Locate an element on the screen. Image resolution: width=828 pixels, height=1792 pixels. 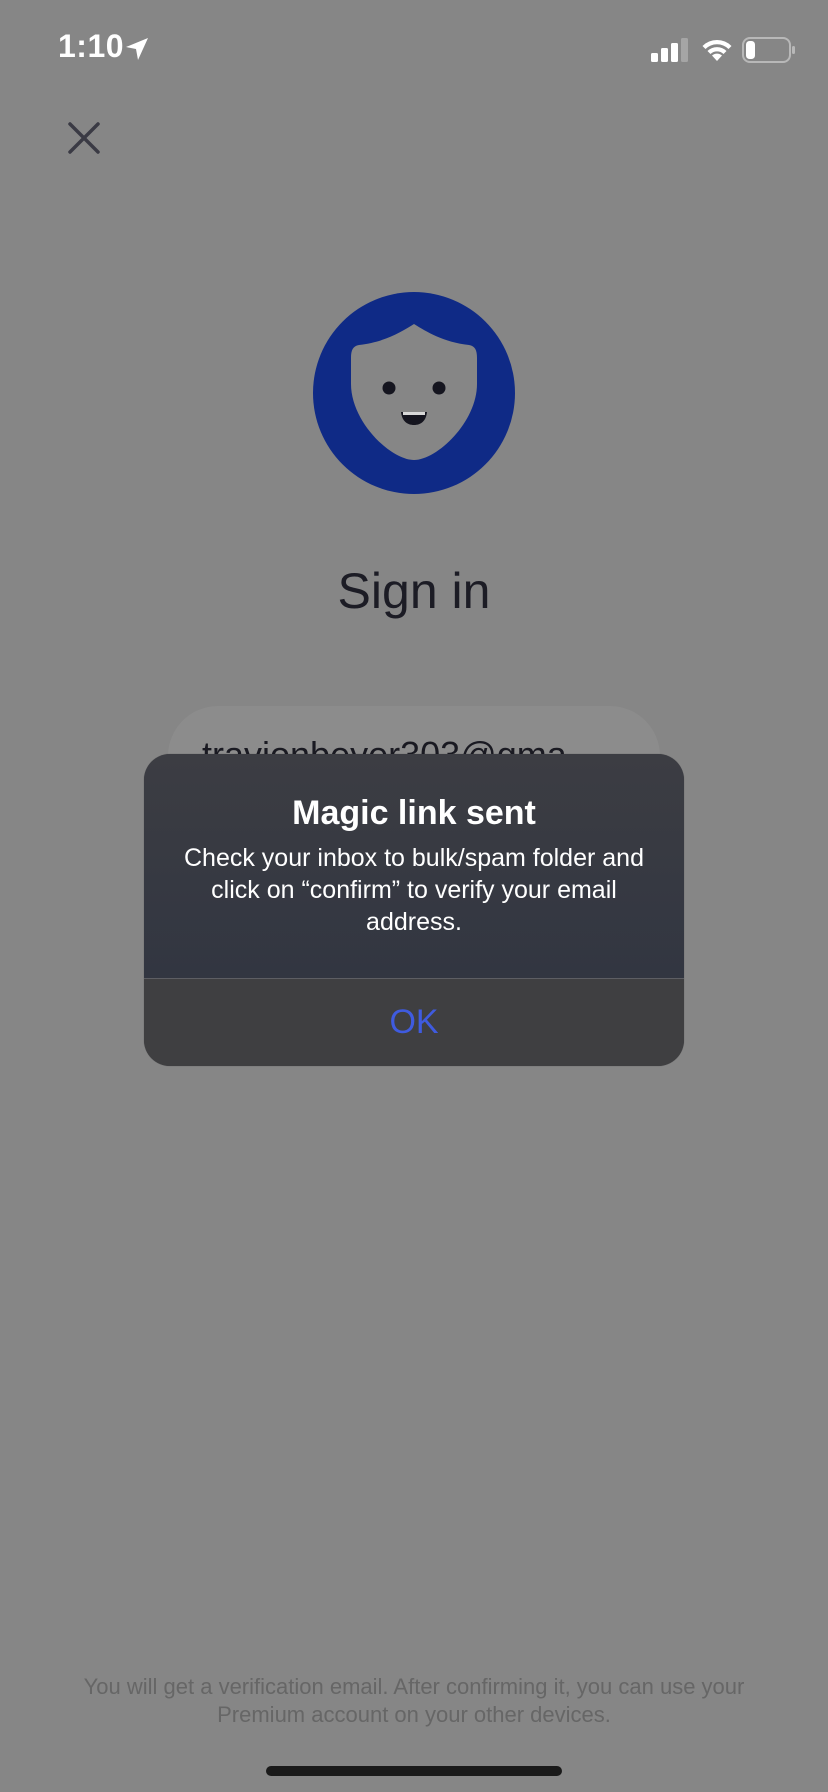
battery-icon is located at coordinates (768, 50).